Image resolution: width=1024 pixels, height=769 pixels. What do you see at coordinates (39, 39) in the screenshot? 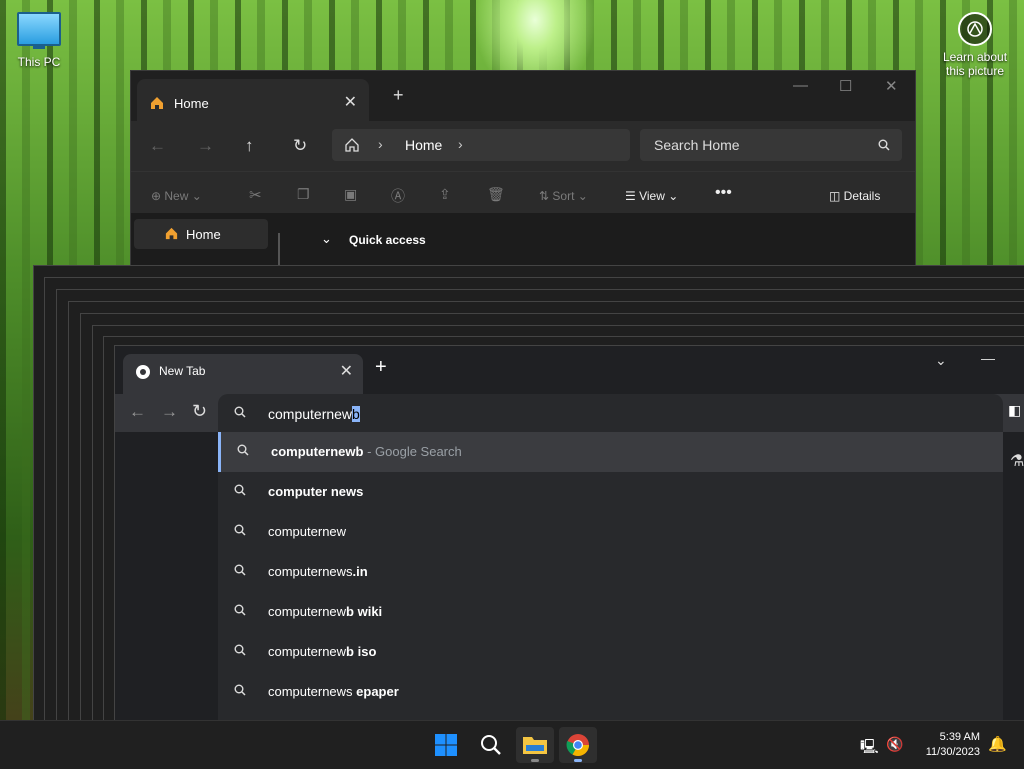
I see `this-pc-desktop-icon: This PC` at bounding box center [39, 39].